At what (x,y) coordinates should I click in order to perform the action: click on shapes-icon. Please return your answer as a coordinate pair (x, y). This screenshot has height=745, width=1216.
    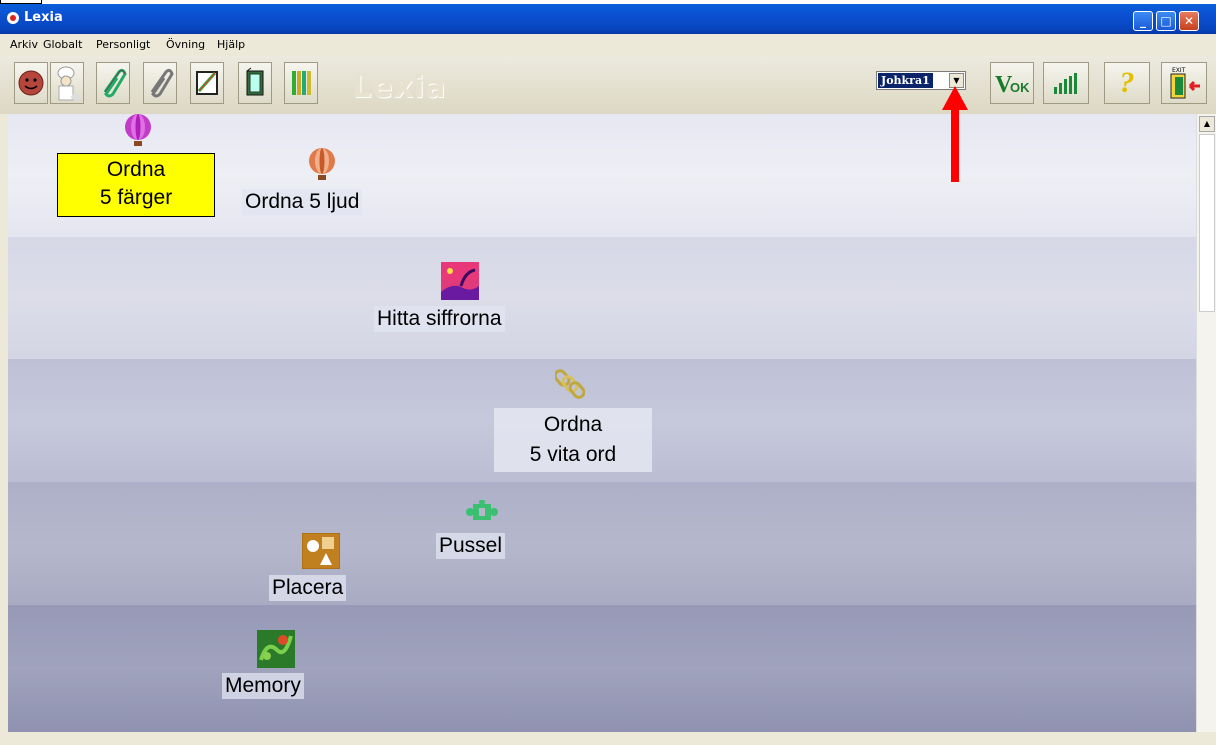
    Looking at the image, I should click on (321, 551).